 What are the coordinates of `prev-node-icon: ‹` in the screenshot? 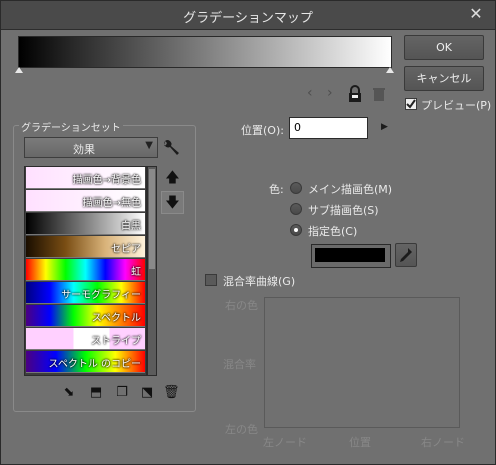 It's located at (310, 93).